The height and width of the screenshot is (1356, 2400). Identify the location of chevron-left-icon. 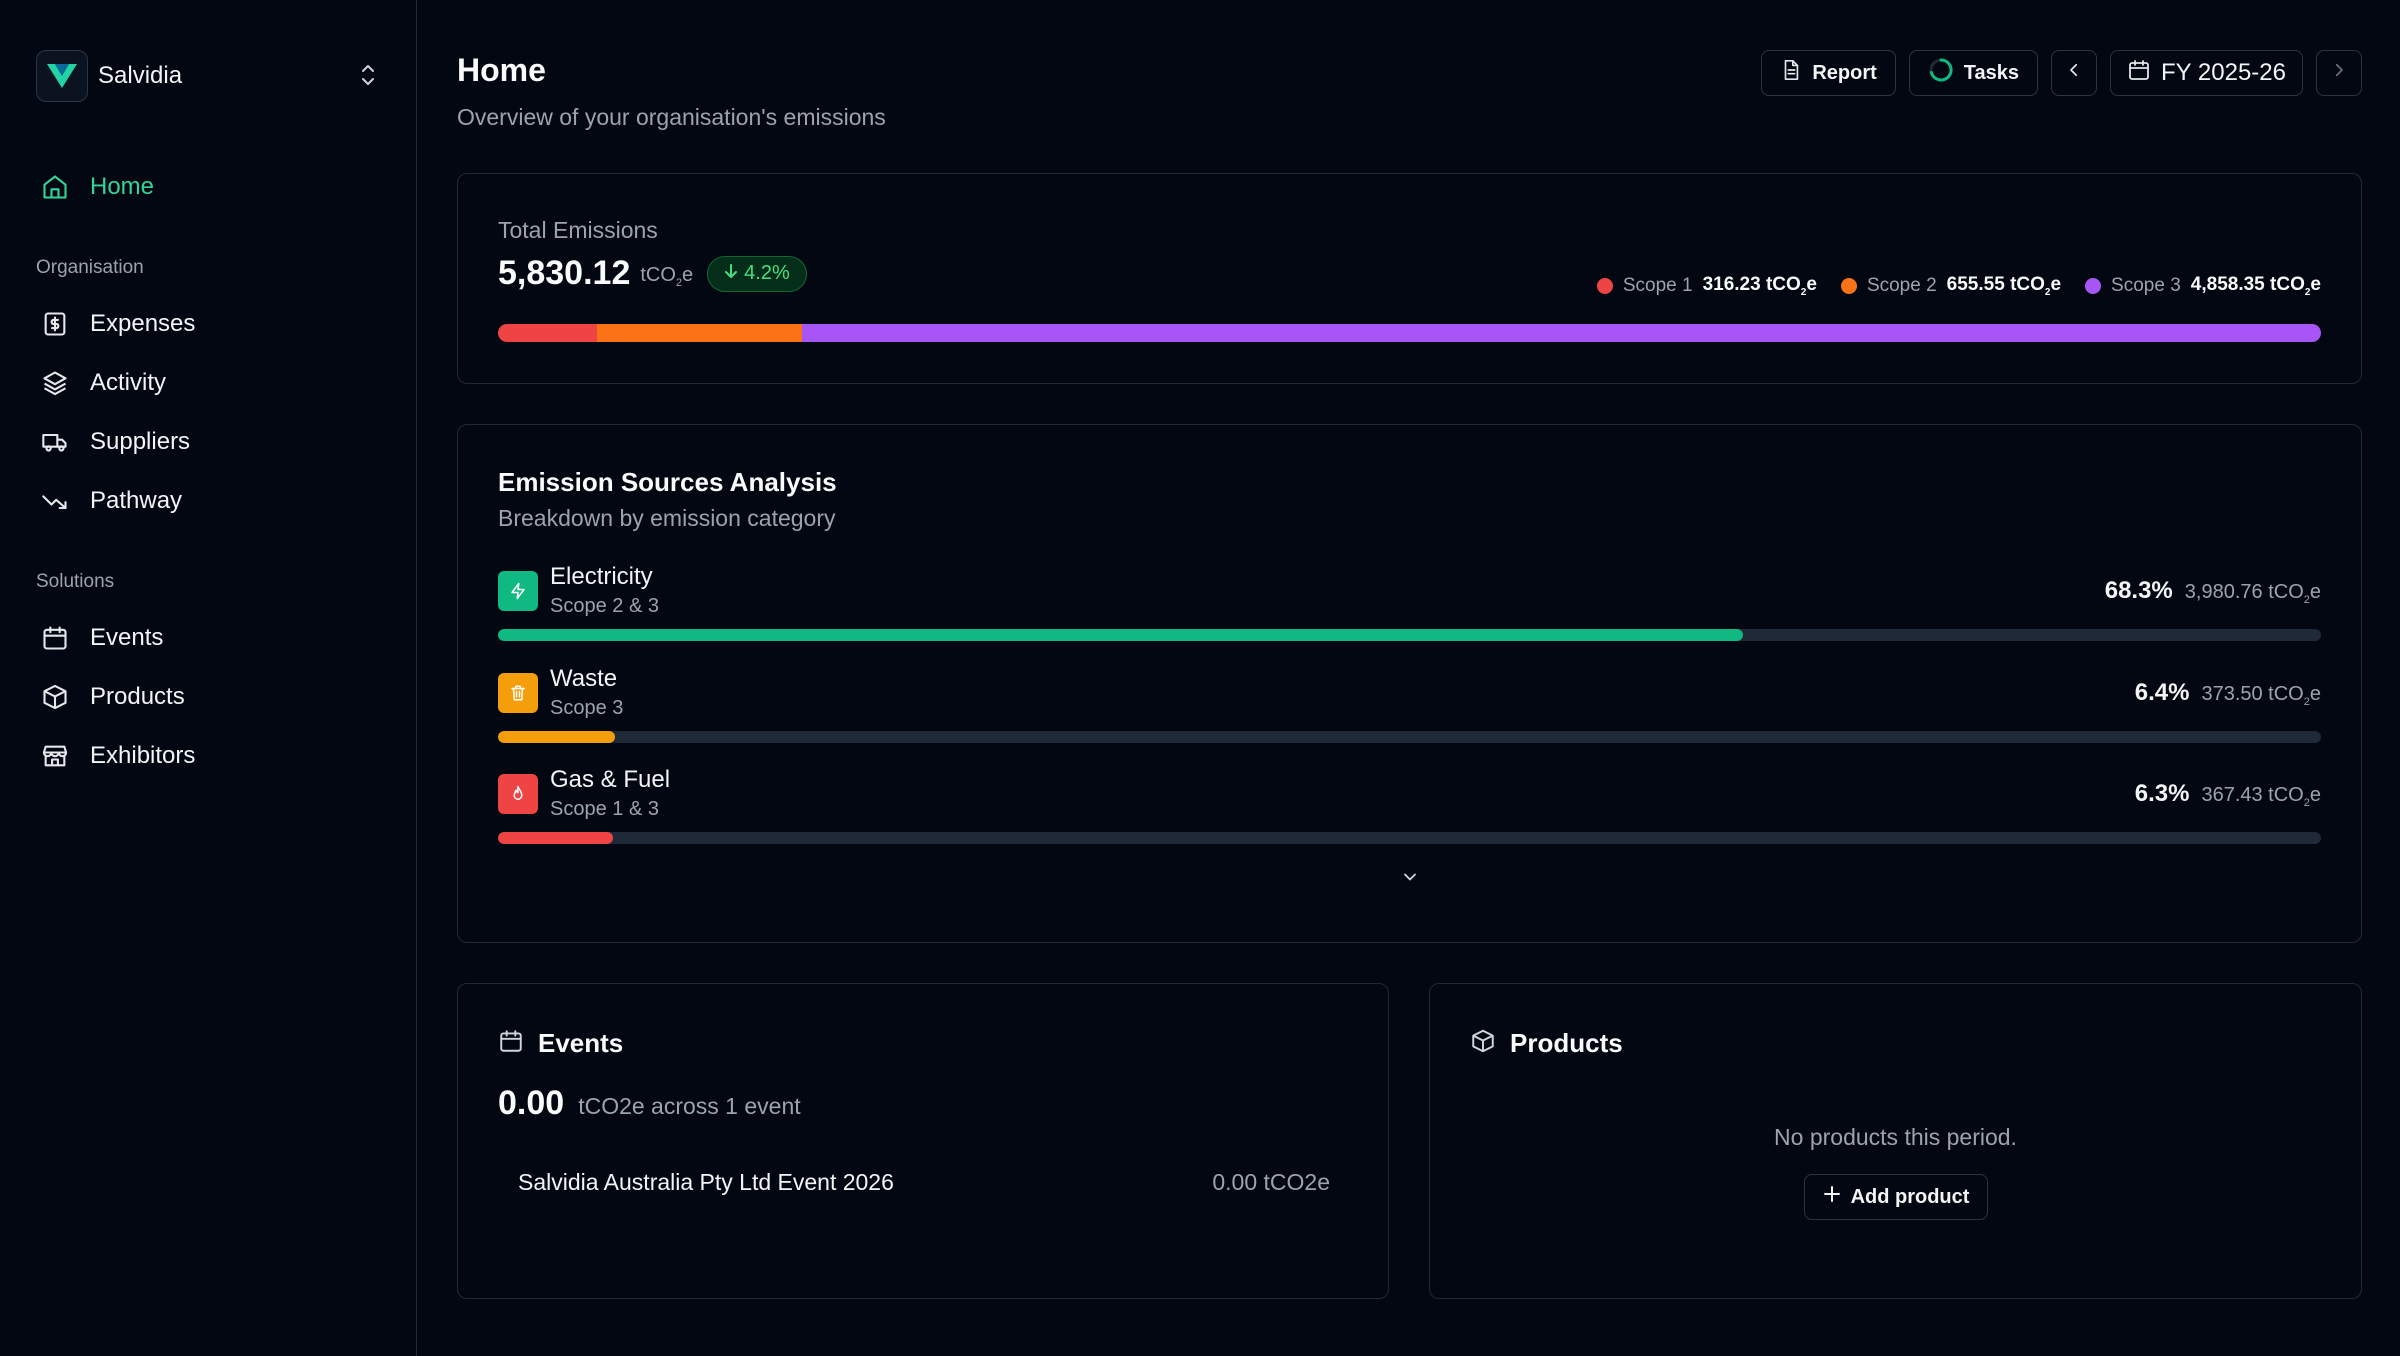
(2074, 73).